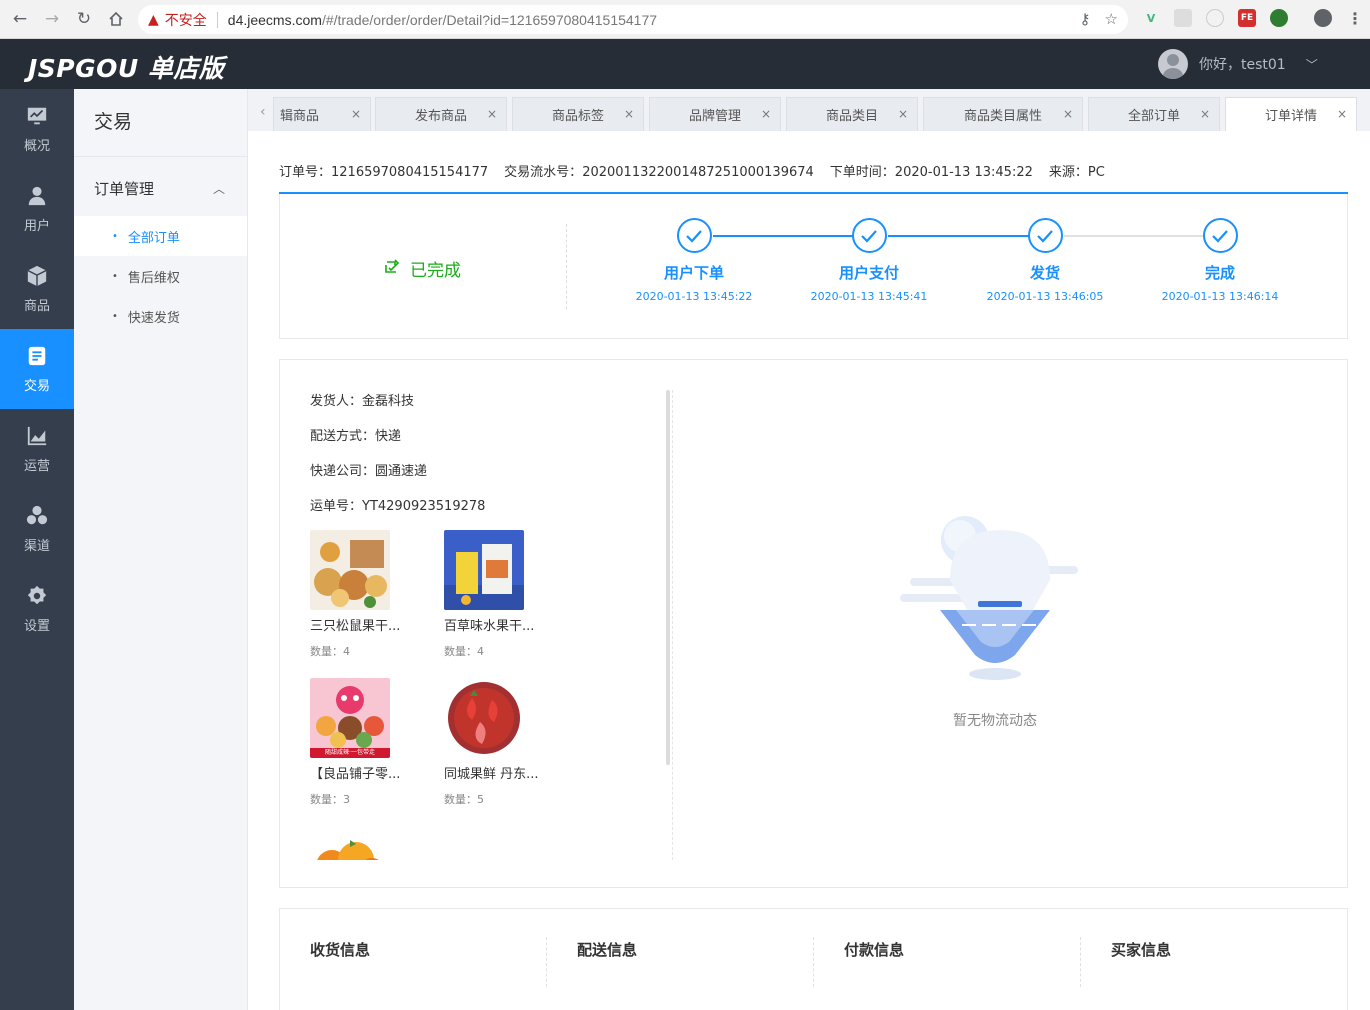 Image resolution: width=1370 pixels, height=1010 pixels. Describe the element at coordinates (989, 598) in the screenshot. I see `empty-illustration-icon` at that location.